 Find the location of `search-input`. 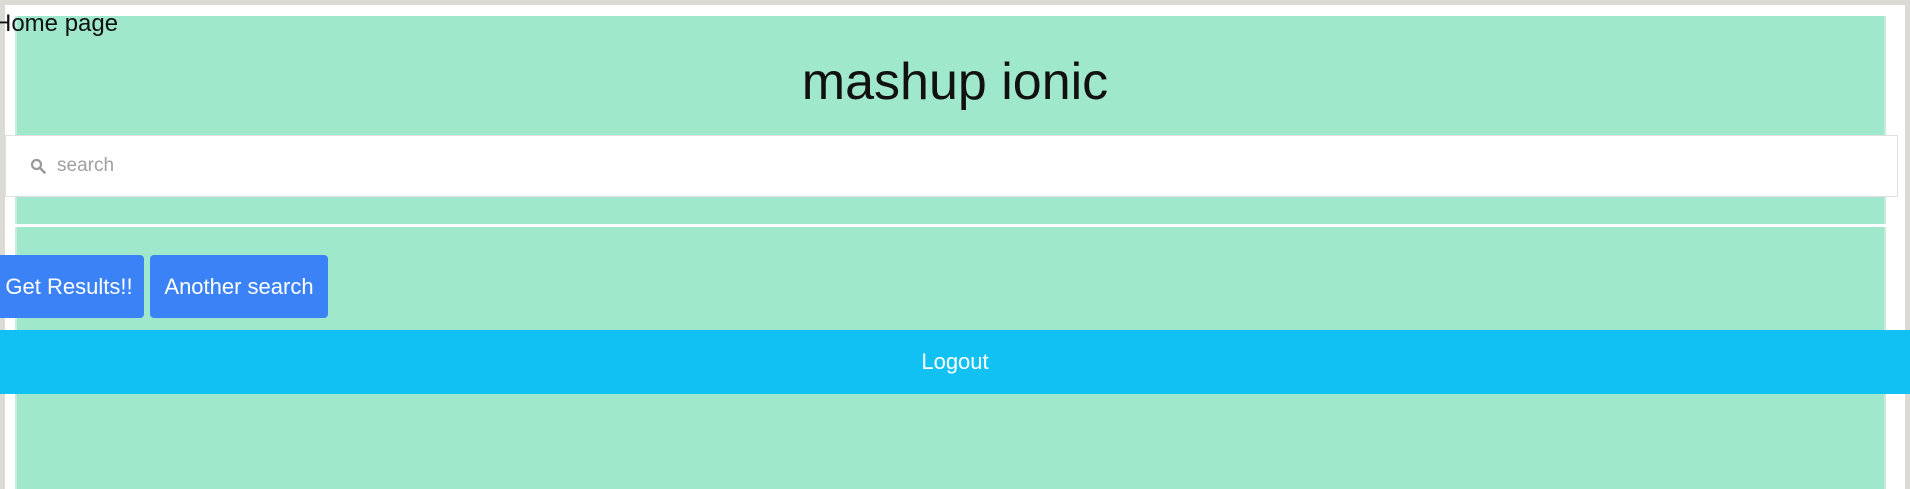

search-input is located at coordinates (957, 166).